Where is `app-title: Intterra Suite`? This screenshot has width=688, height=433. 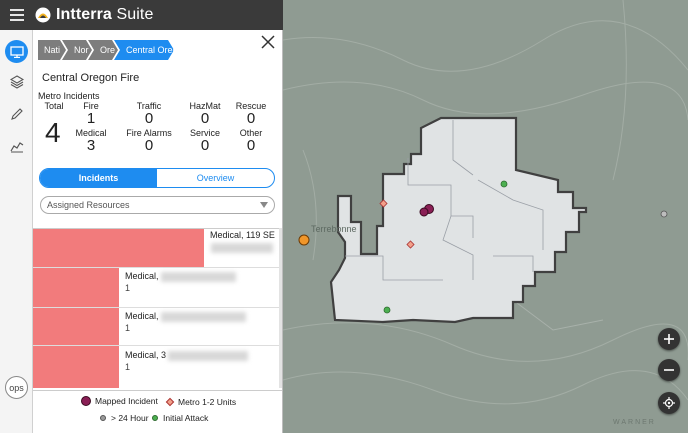 app-title: Intterra Suite is located at coordinates (105, 14).